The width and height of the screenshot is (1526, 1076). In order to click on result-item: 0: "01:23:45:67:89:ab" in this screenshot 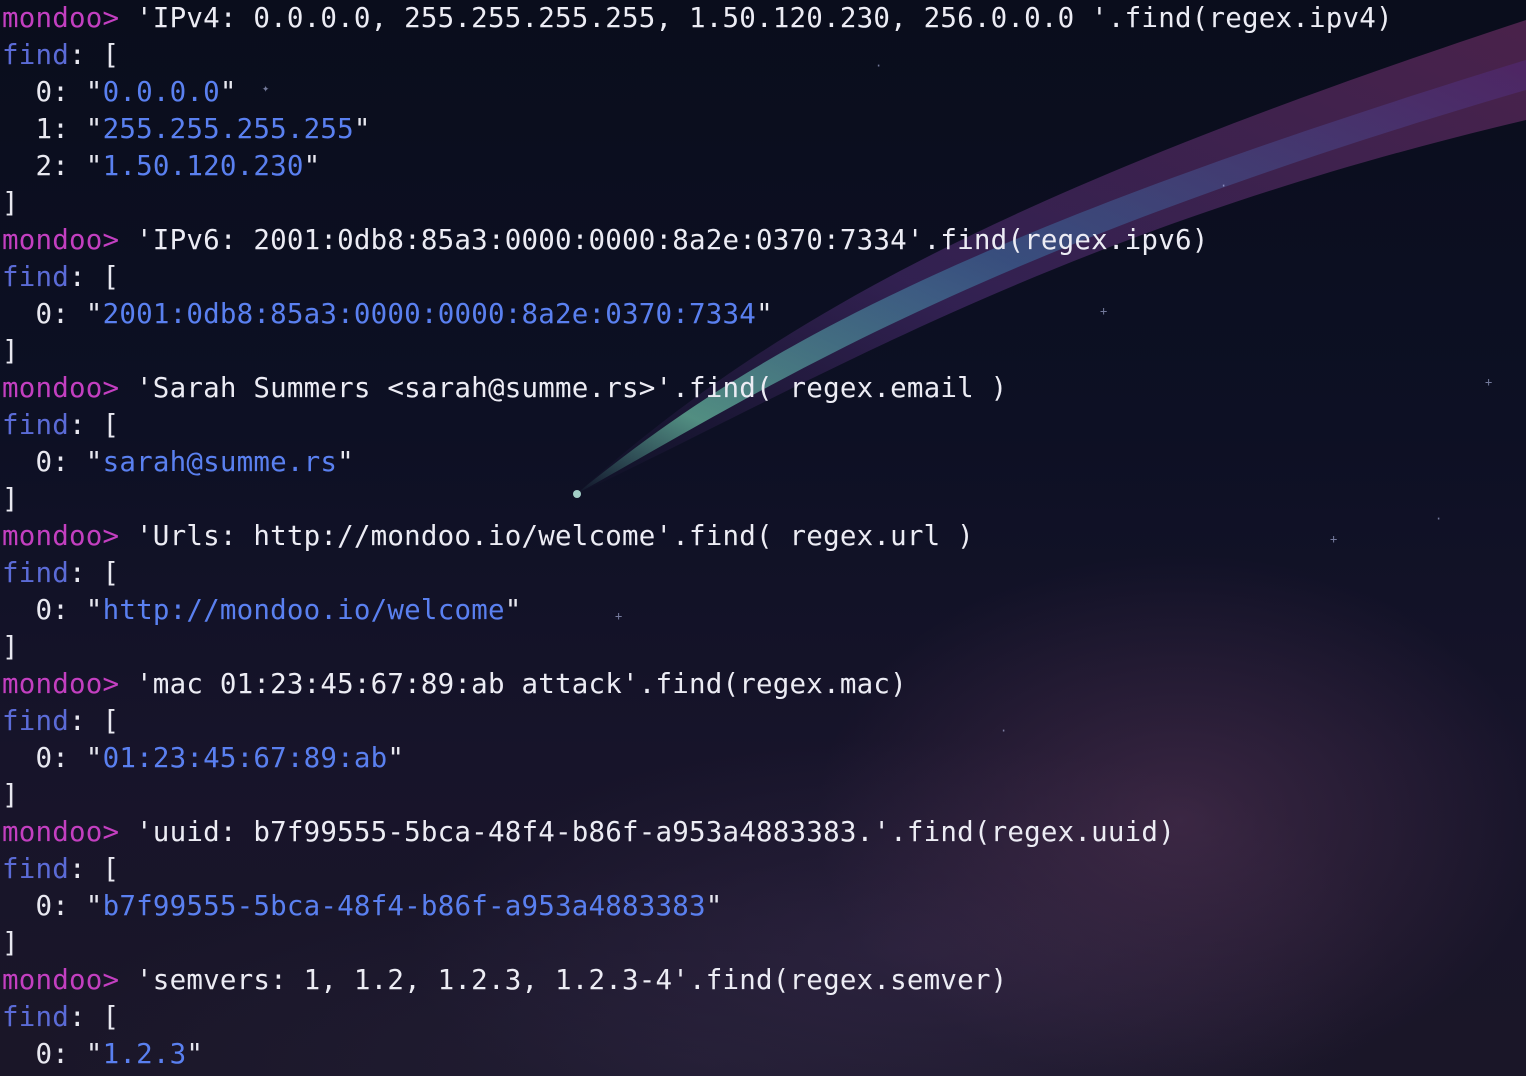, I will do `click(762, 758)`.